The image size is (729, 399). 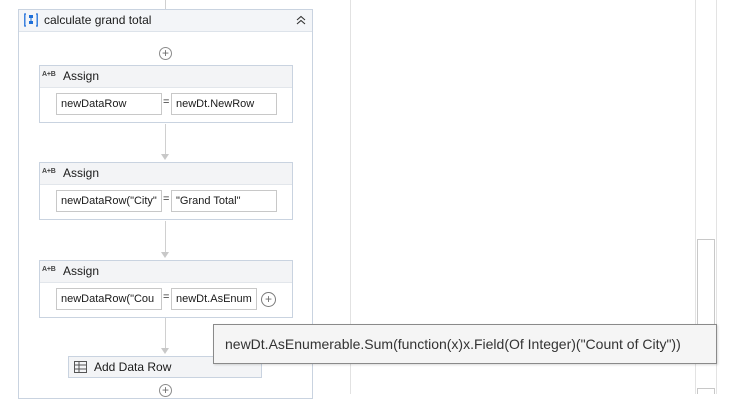 I want to click on assign-value-field: newDt.NewRow, so click(x=224, y=104).